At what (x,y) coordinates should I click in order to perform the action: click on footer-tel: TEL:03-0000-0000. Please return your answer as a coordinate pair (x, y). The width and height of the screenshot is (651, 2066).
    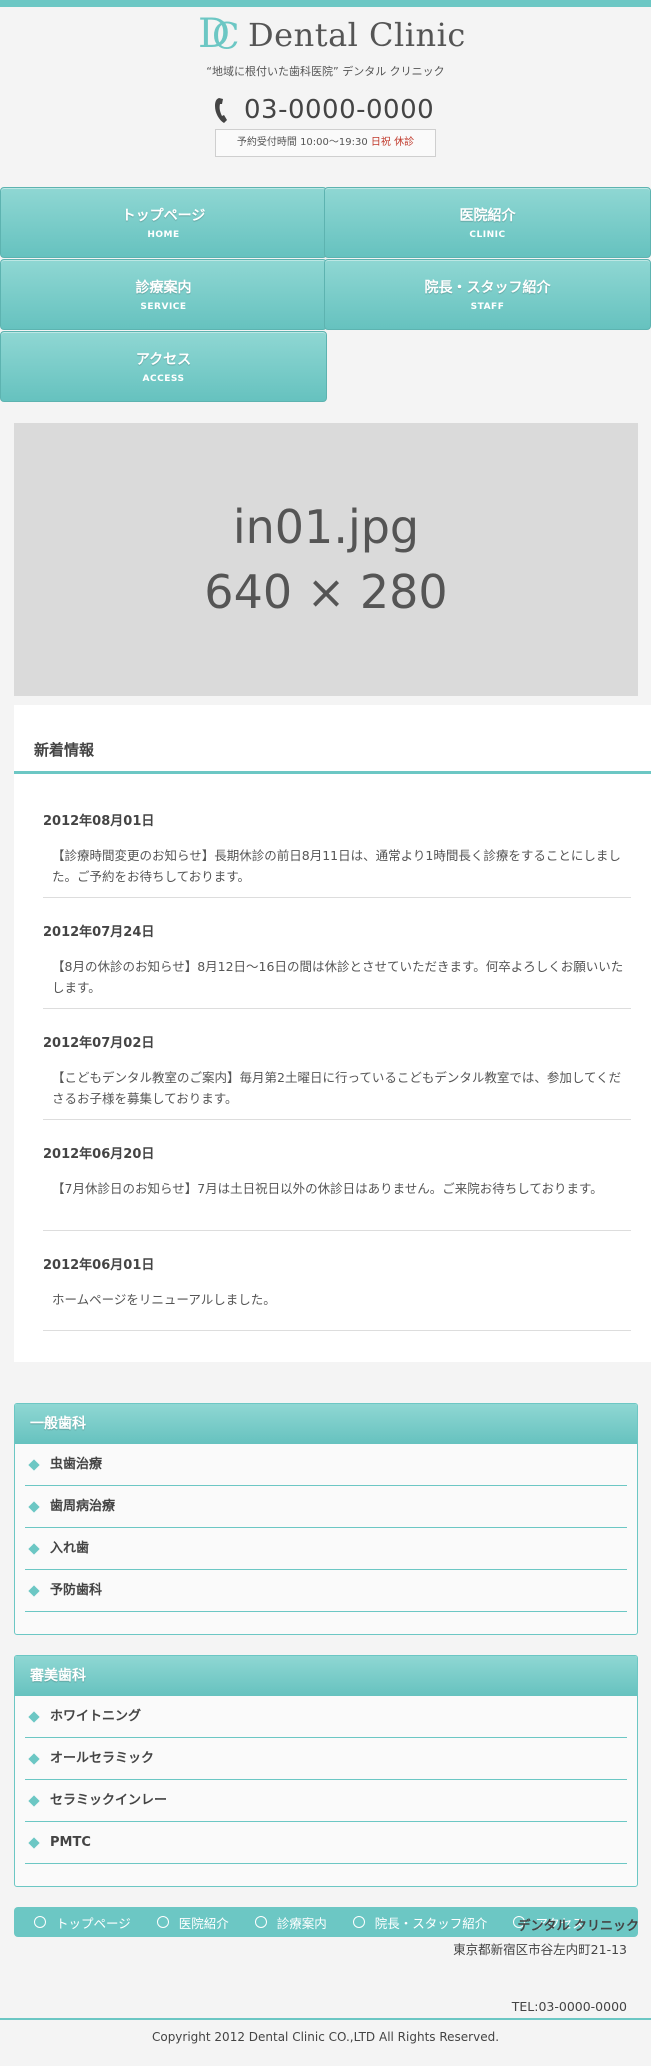
    Looking at the image, I should click on (569, 2006).